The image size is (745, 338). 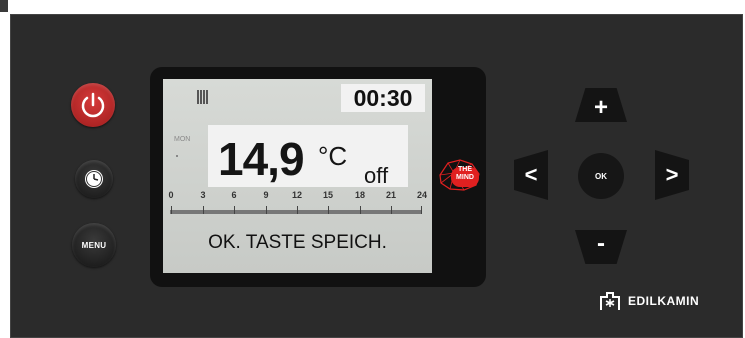 What do you see at coordinates (171, 195) in the screenshot?
I see `scale-label: 0` at bounding box center [171, 195].